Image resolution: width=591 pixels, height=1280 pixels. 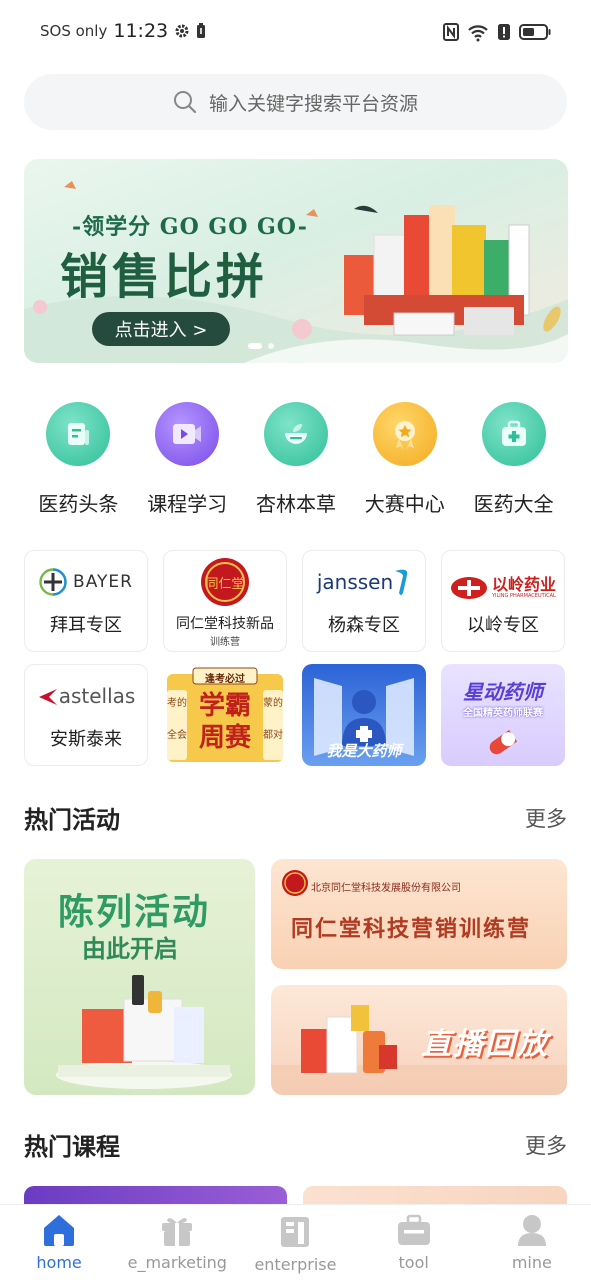 I want to click on activity-display-campaign: 陈列活动 由此开启, so click(x=139, y=977).